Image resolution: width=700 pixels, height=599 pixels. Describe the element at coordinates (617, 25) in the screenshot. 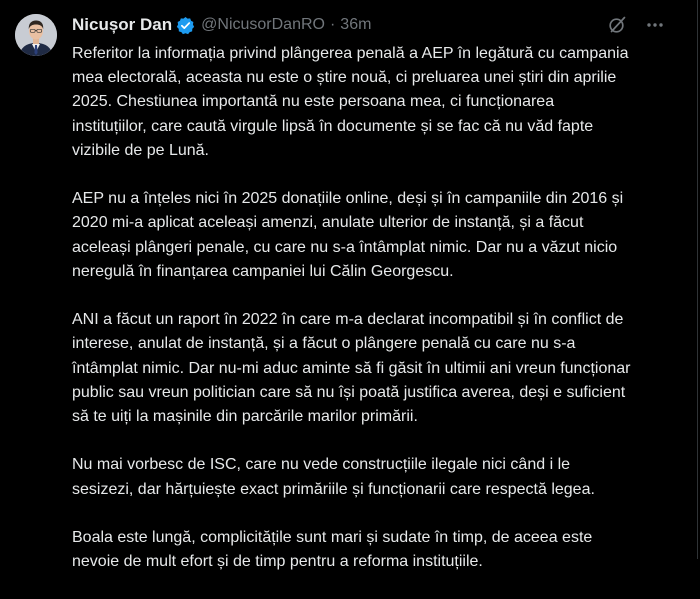

I see `grok-icon` at that location.